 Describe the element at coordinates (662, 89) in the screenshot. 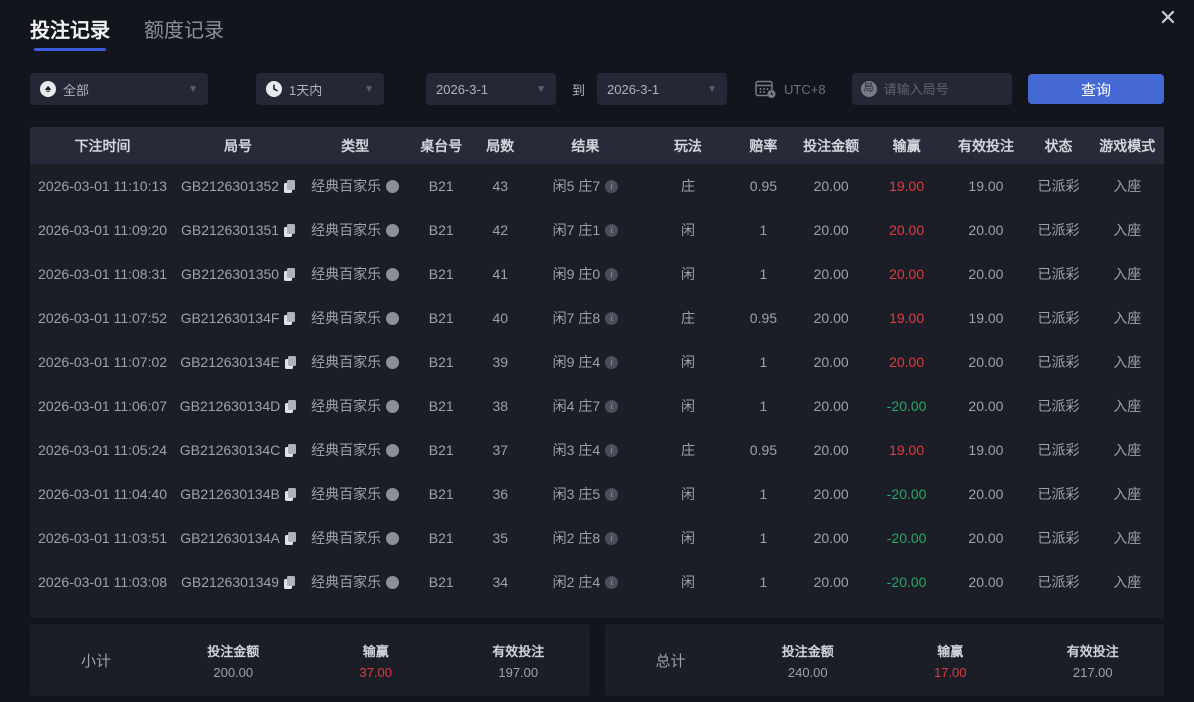

I see `date-to-picker: 2026-3-1 ▼` at that location.